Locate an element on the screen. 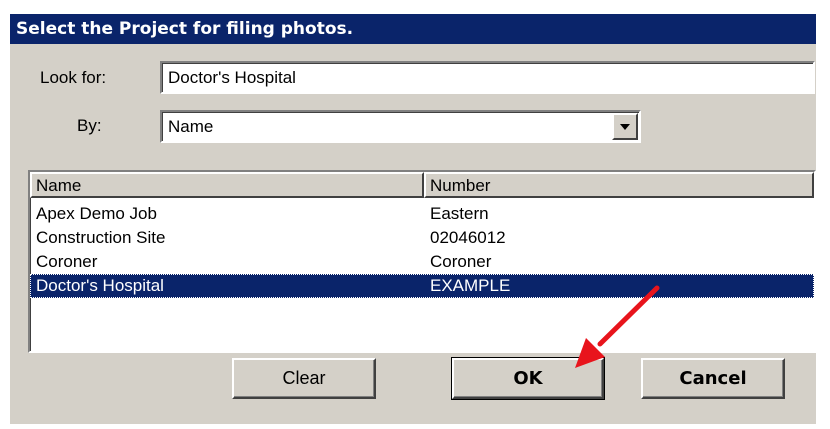 The width and height of the screenshot is (830, 429). cancel-button: Cancel is located at coordinates (713, 378).